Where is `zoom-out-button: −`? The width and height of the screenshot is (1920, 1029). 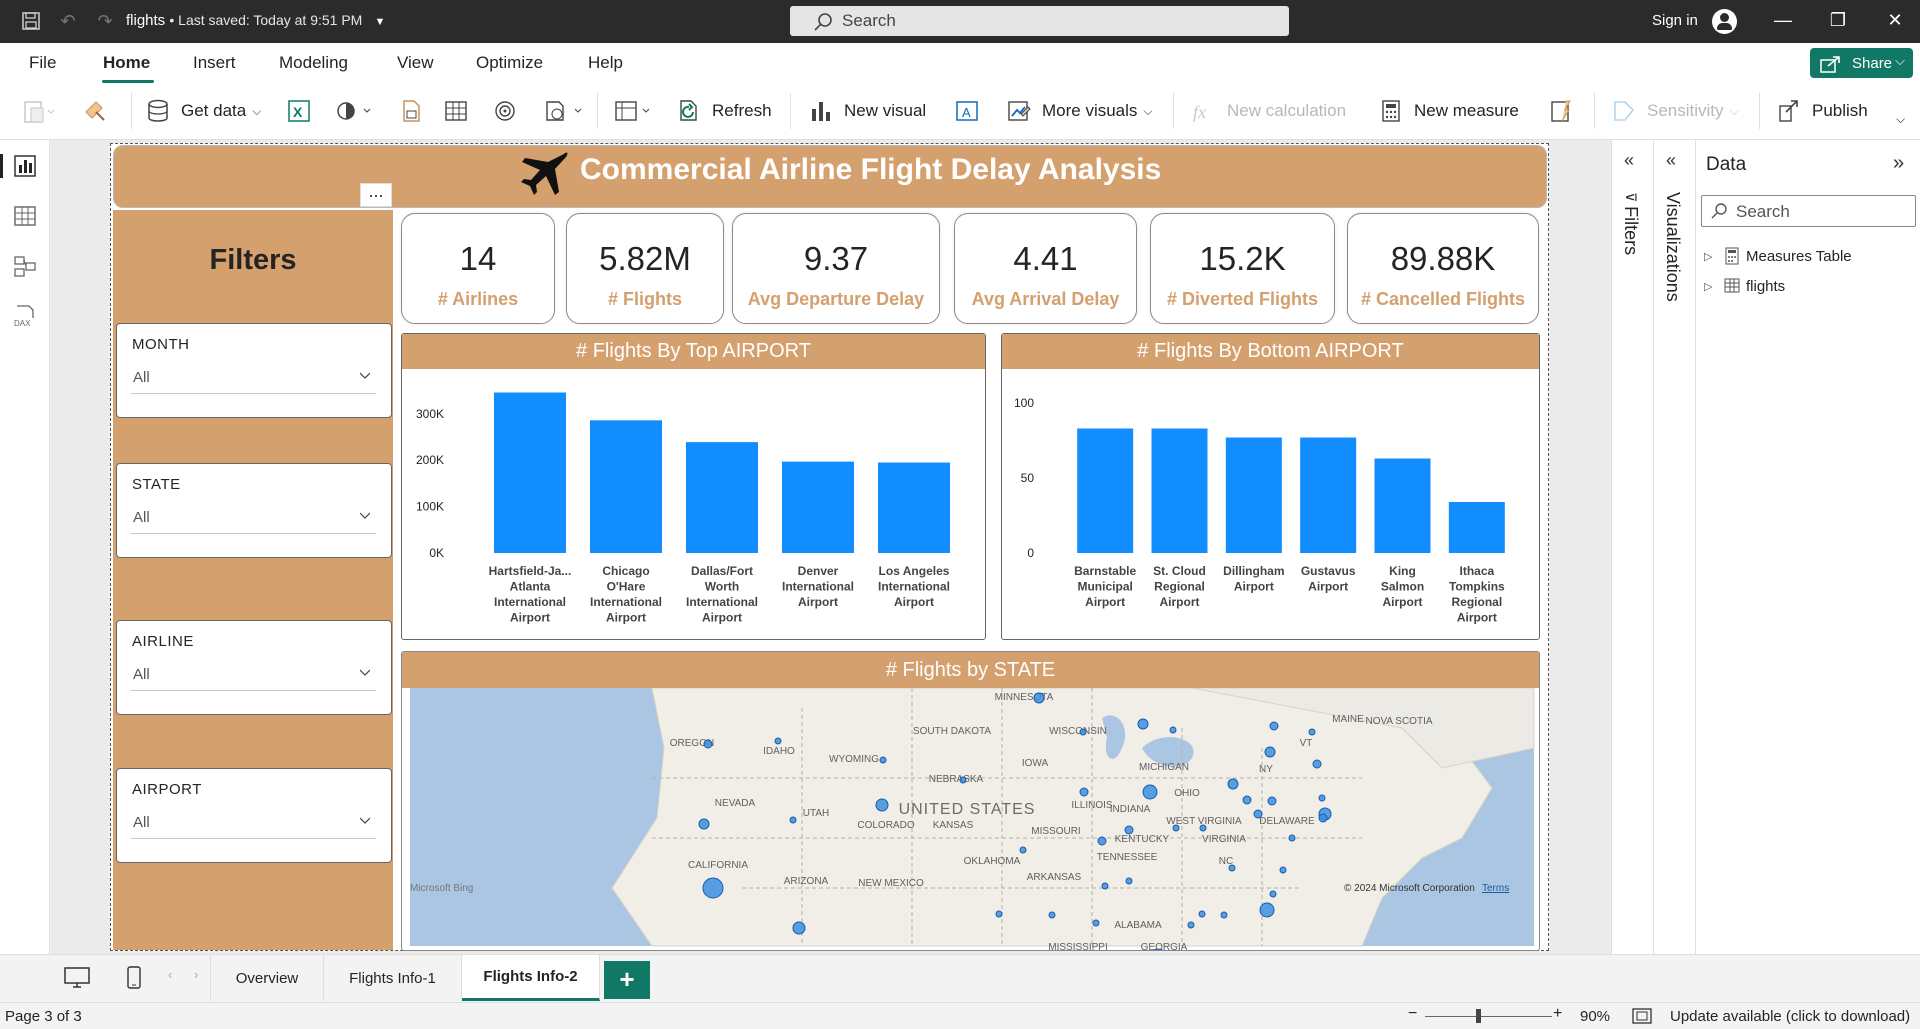 zoom-out-button: − is located at coordinates (1412, 1014).